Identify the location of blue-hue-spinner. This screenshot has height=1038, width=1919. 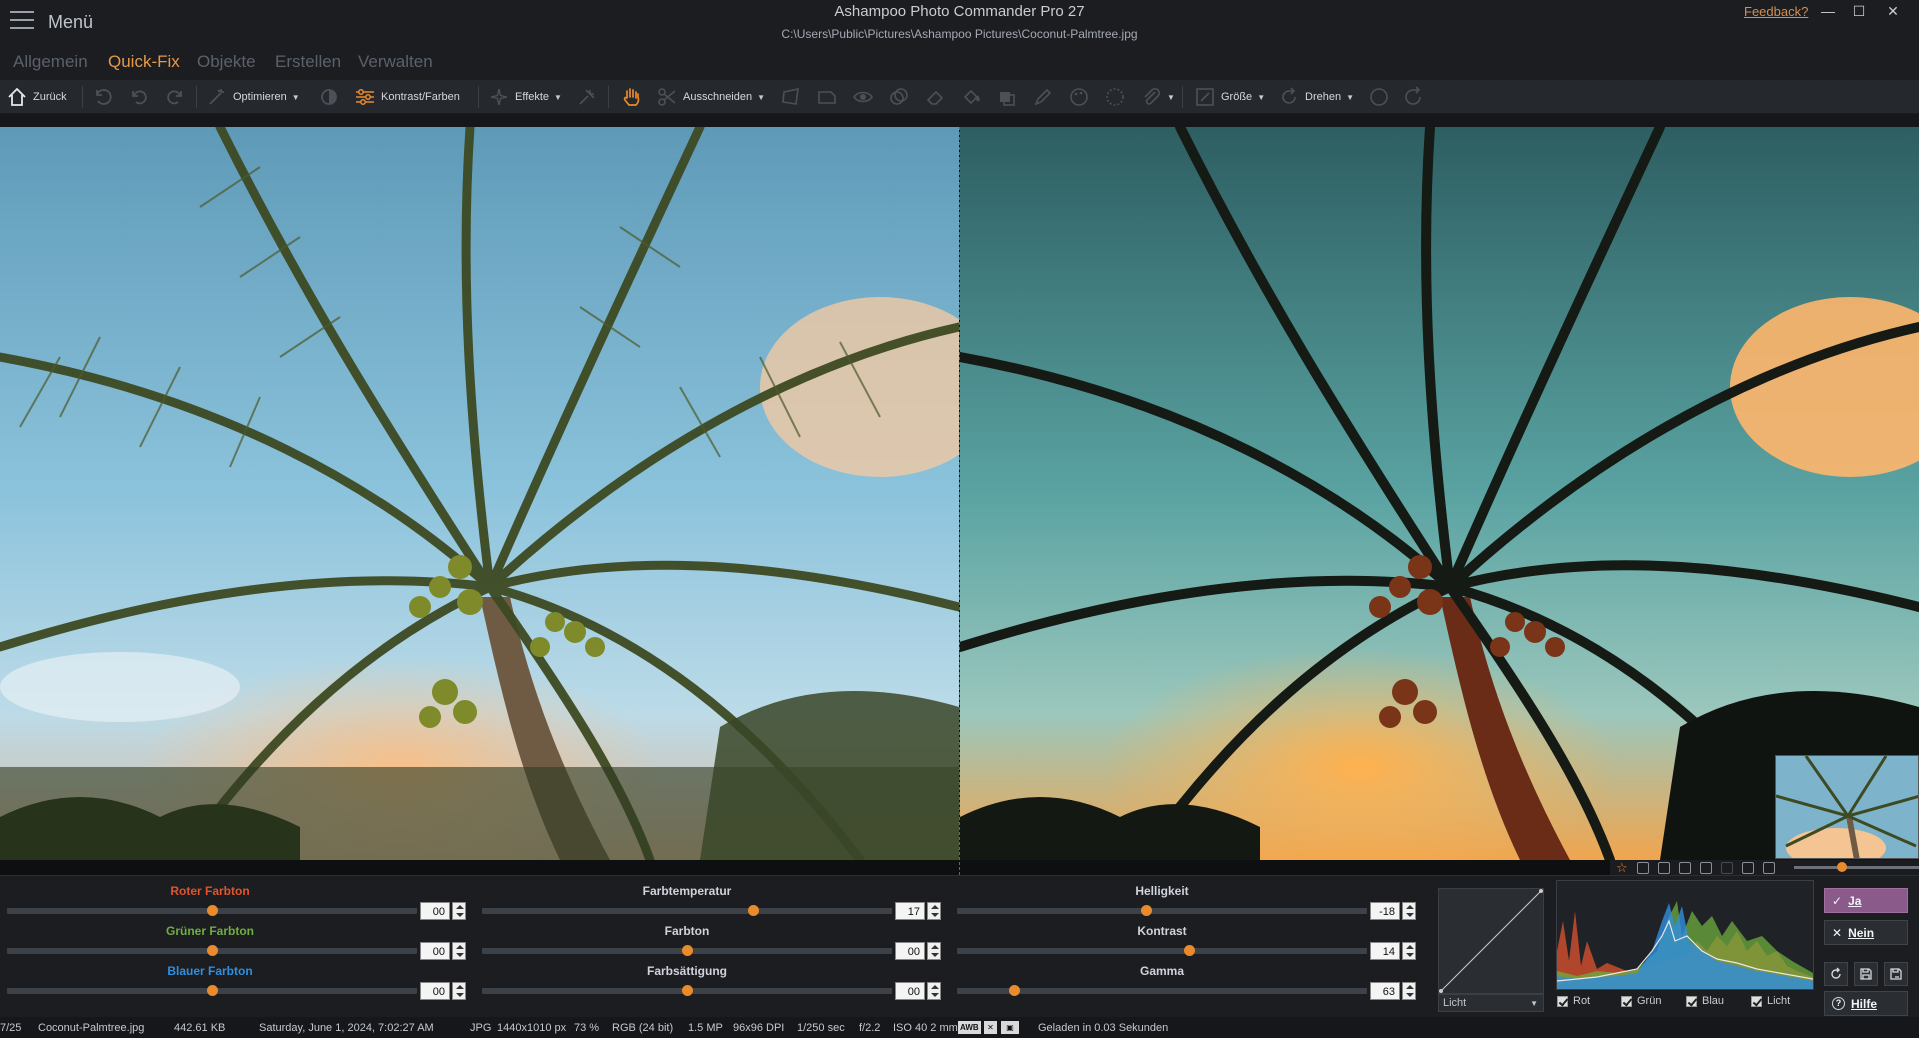
(459, 991).